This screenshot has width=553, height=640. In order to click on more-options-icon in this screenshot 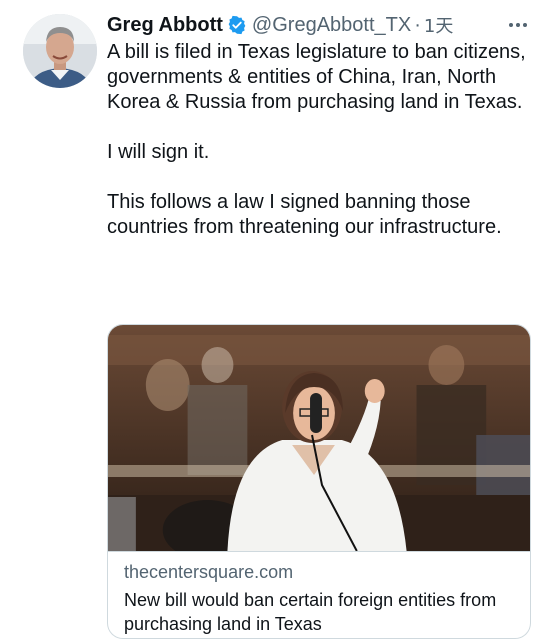, I will do `click(518, 25)`.